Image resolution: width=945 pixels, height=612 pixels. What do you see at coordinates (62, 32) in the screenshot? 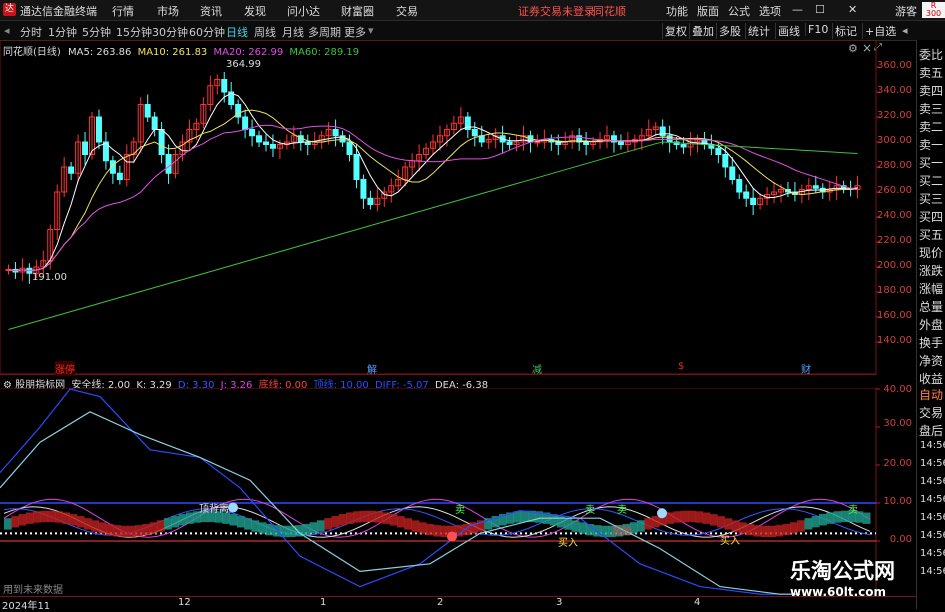
I see `period-1min: 1分钟` at bounding box center [62, 32].